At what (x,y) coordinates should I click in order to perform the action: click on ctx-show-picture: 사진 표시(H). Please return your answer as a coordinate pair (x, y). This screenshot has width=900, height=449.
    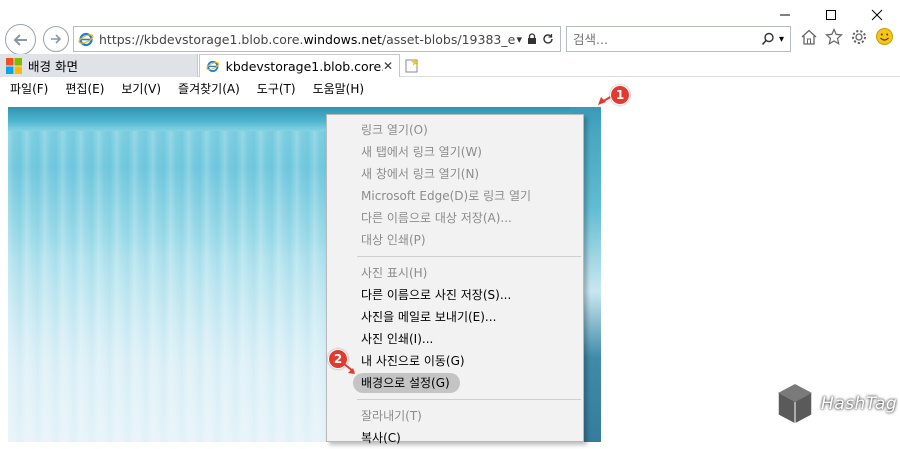
    Looking at the image, I should click on (455, 273).